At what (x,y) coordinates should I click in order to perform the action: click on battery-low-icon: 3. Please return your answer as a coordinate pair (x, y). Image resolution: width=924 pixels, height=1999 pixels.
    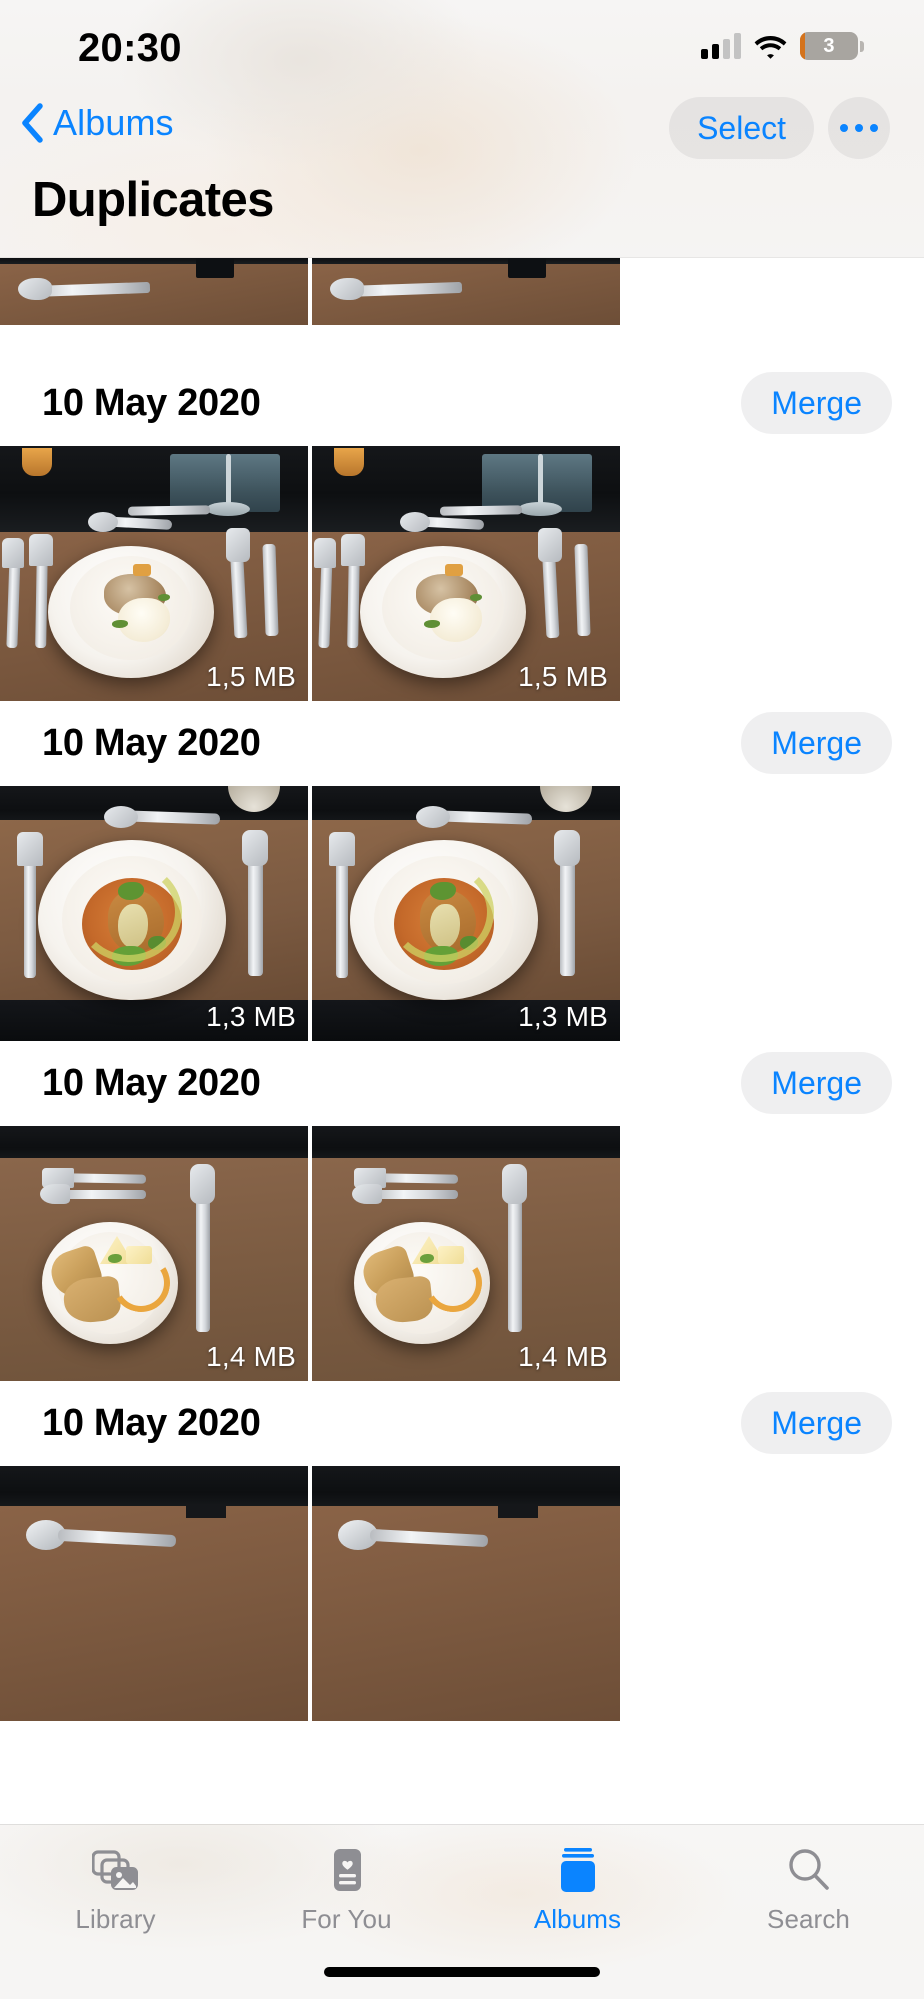
    Looking at the image, I should click on (832, 46).